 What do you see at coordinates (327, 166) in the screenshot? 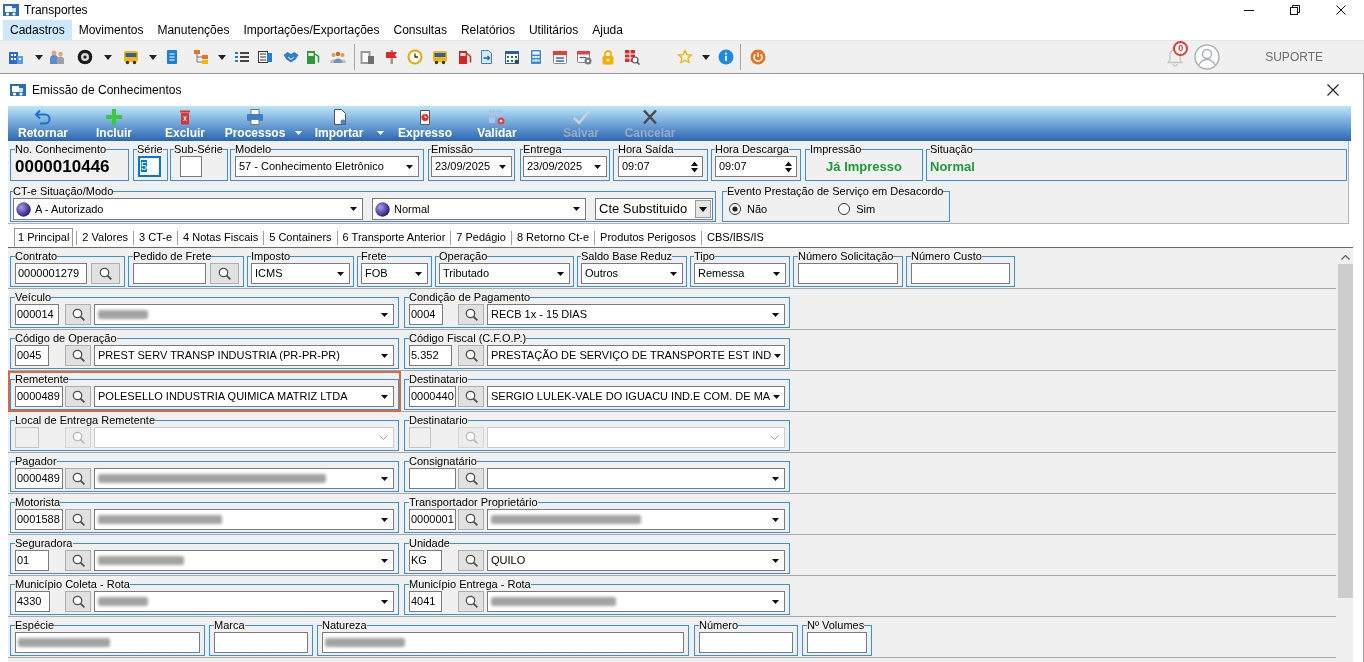
I see `dropdown: 57 - Conhecimento Eletrônico` at bounding box center [327, 166].